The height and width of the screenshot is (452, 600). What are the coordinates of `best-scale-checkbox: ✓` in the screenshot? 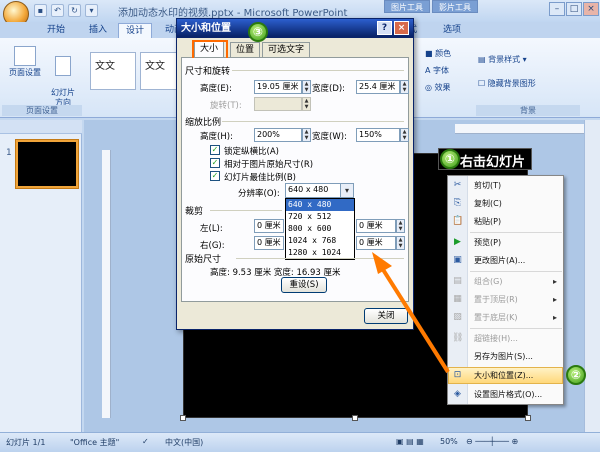 It's located at (215, 176).